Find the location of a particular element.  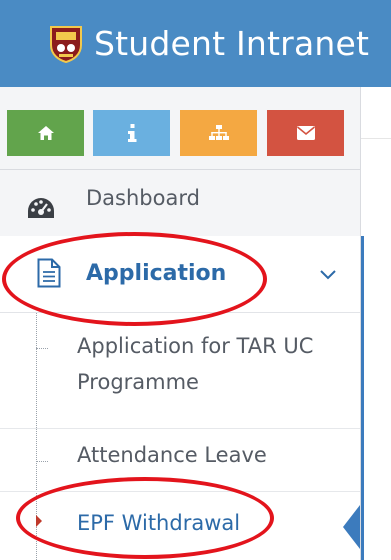

sitemap-icon is located at coordinates (218, 132).